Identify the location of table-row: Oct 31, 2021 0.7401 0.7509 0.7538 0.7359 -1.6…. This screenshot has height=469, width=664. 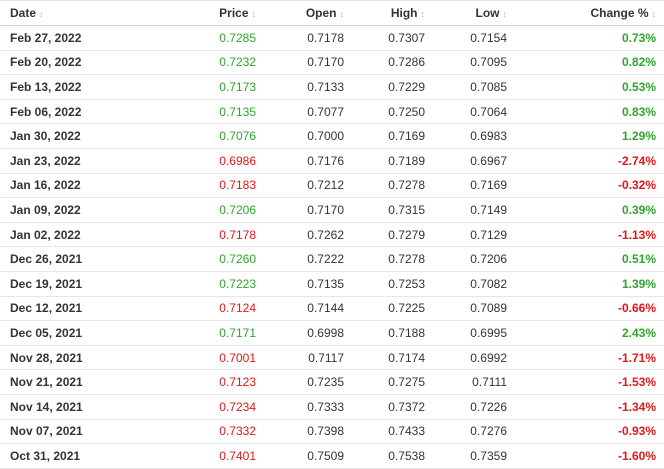
(332, 456).